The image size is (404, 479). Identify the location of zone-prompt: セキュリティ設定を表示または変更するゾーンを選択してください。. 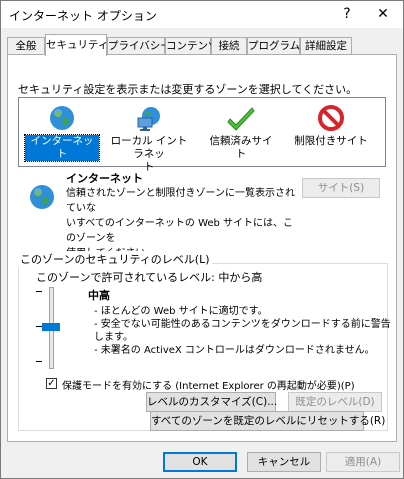
(188, 89).